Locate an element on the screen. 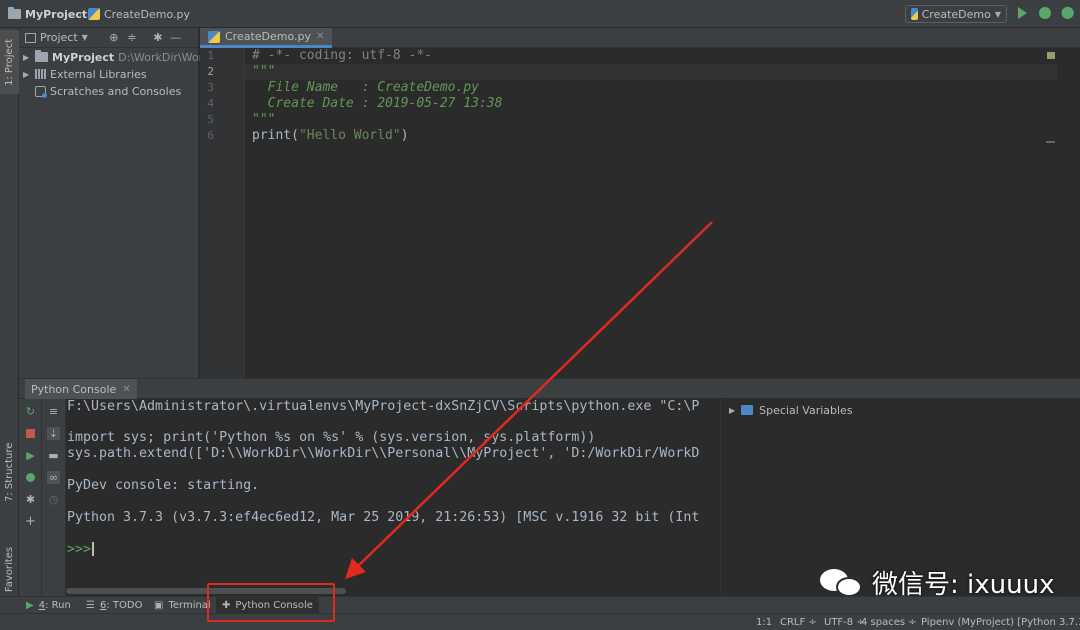 This screenshot has width=1080, height=630. tree-item-label: Scratches and Consoles is located at coordinates (116, 91).